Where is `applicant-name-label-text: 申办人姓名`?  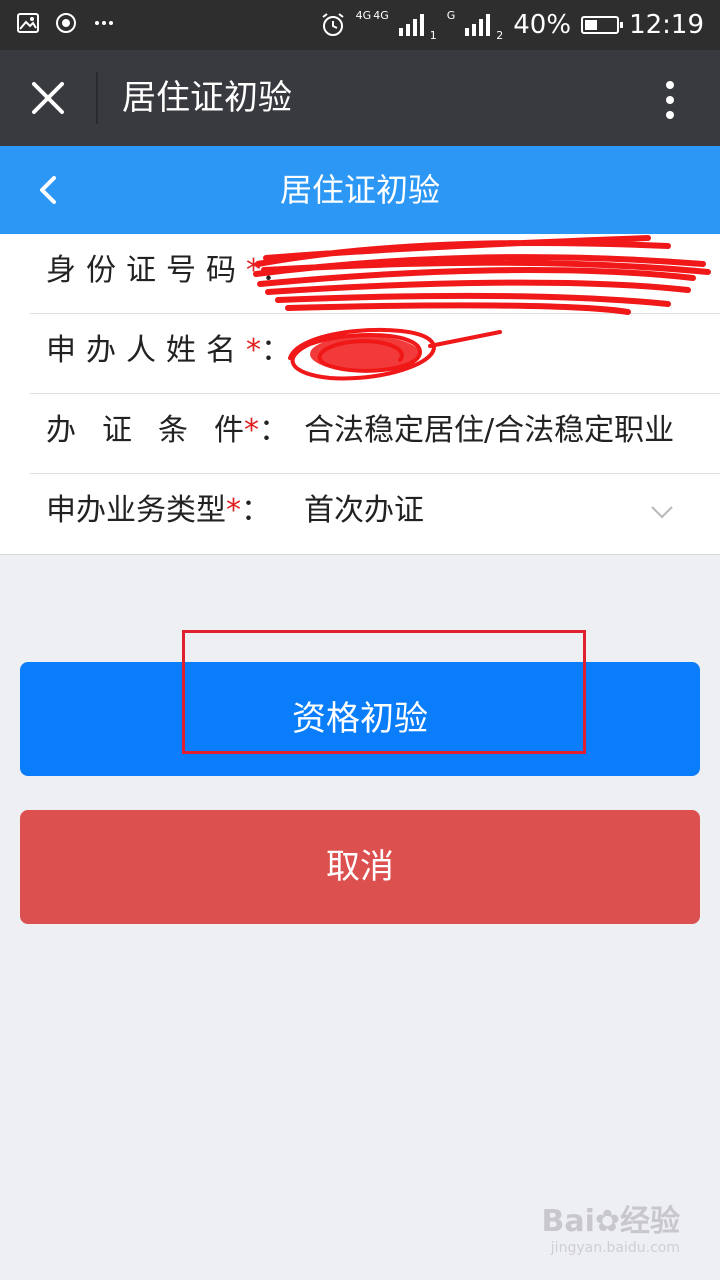 applicant-name-label-text: 申办人姓名 is located at coordinates (146, 350).